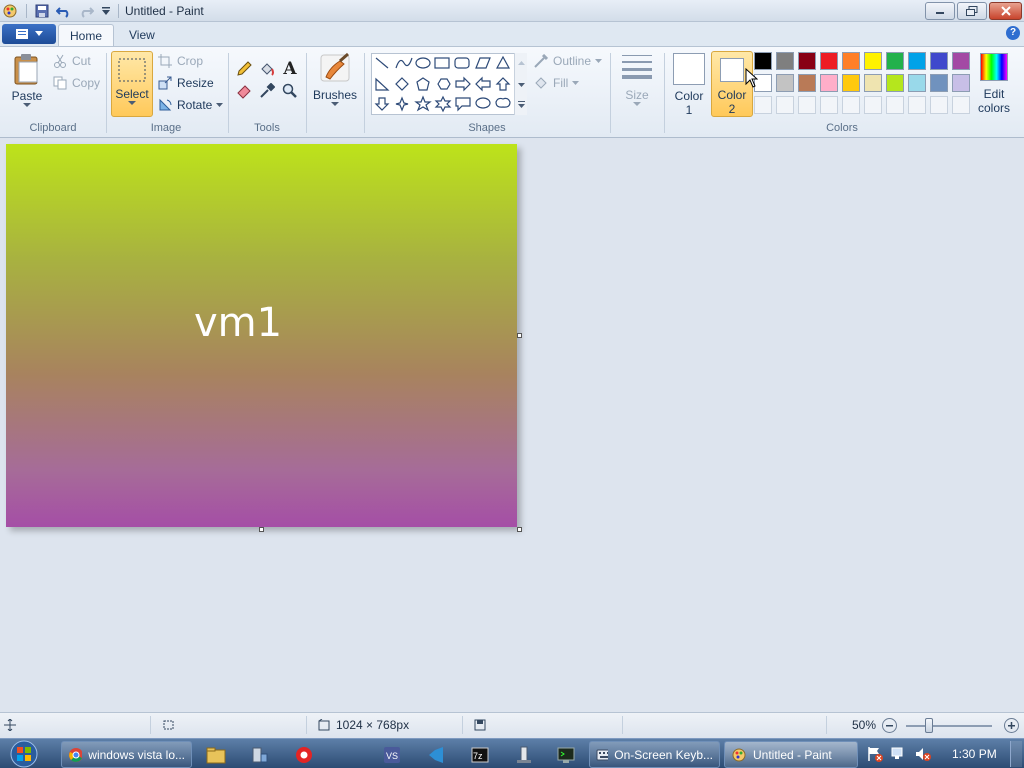 The image size is (1024, 768). Describe the element at coordinates (244, 91) in the screenshot. I see `eraser-icon` at that location.